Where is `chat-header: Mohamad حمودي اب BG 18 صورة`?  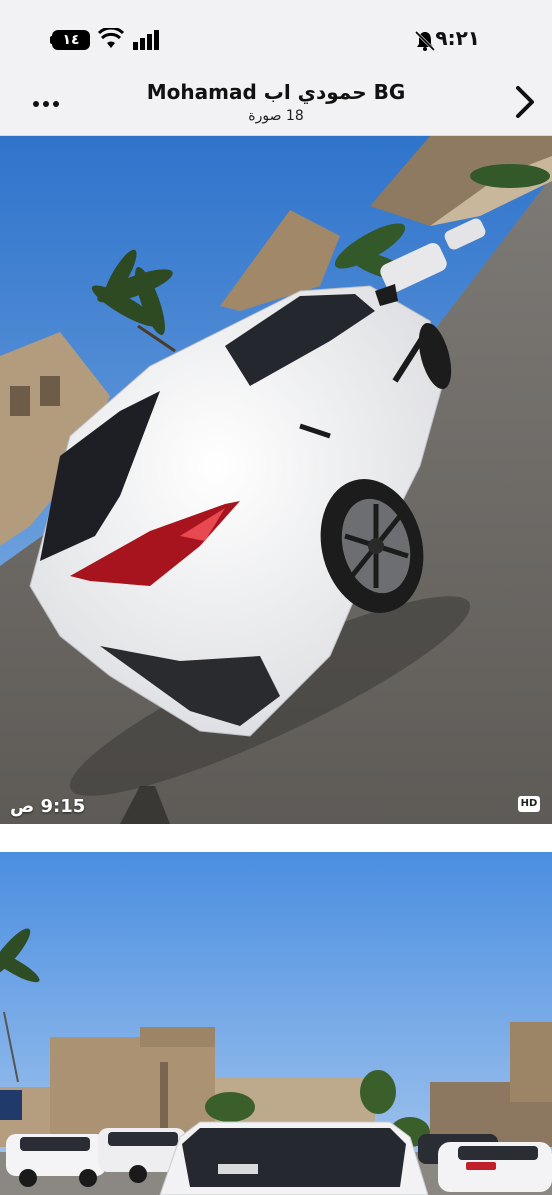 chat-header: Mohamad حمودي اب BG 18 صورة is located at coordinates (276, 104).